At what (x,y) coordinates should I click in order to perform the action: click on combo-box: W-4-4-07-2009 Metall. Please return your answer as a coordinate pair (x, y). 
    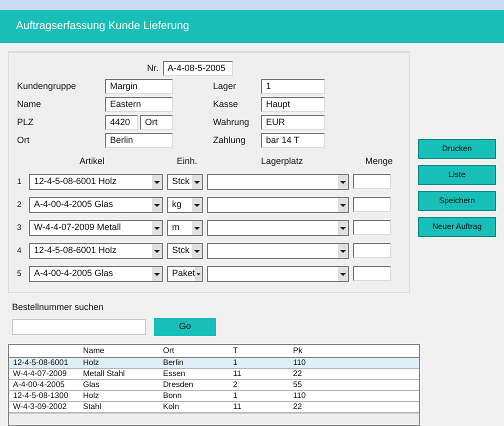
    Looking at the image, I should click on (96, 228).